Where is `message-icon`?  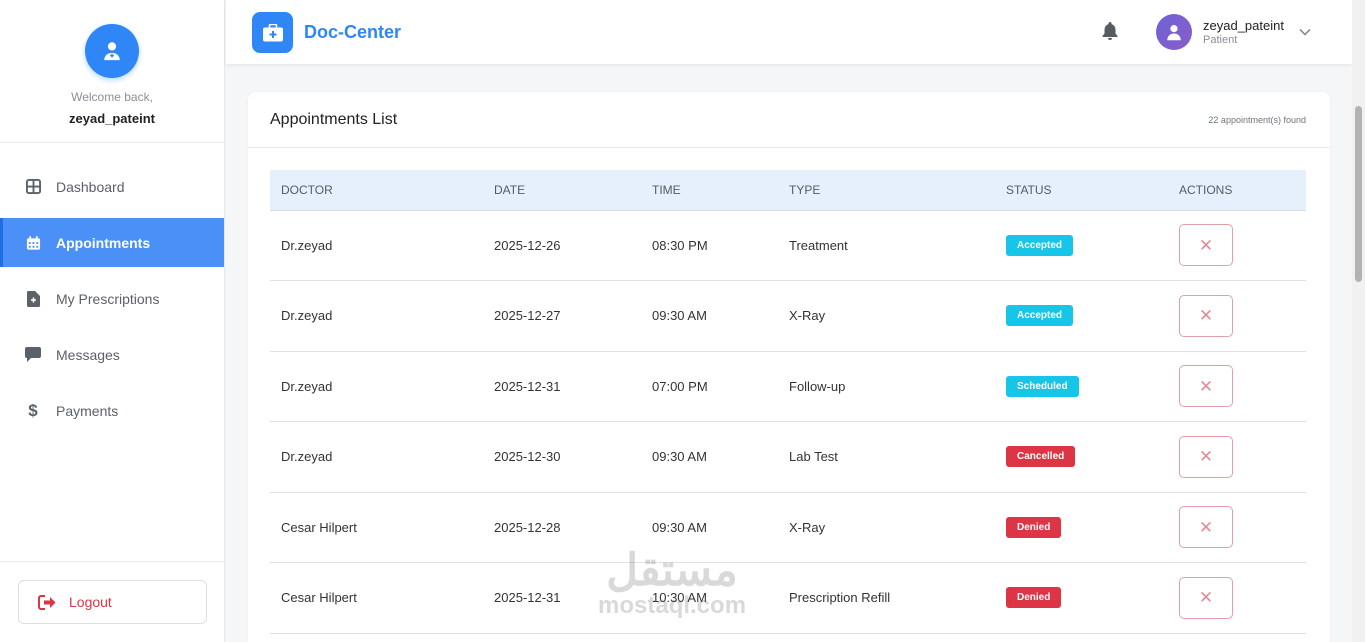
message-icon is located at coordinates (33, 355).